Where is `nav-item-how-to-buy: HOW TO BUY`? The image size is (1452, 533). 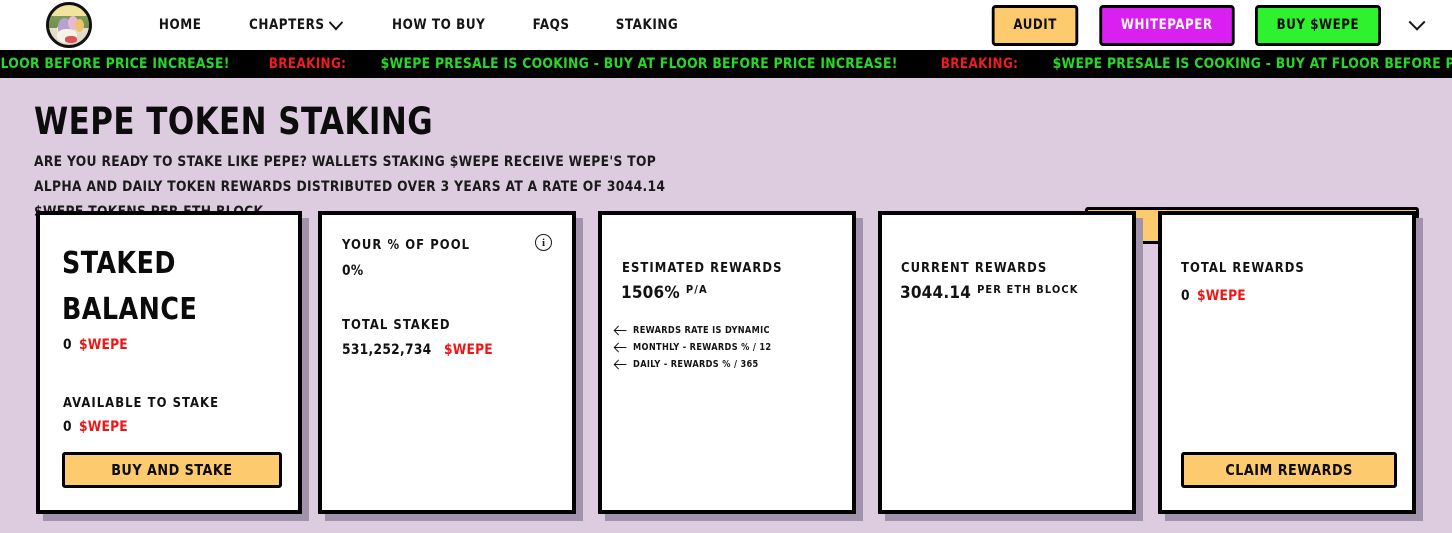
nav-item-how-to-buy: HOW TO BUY is located at coordinates (438, 25).